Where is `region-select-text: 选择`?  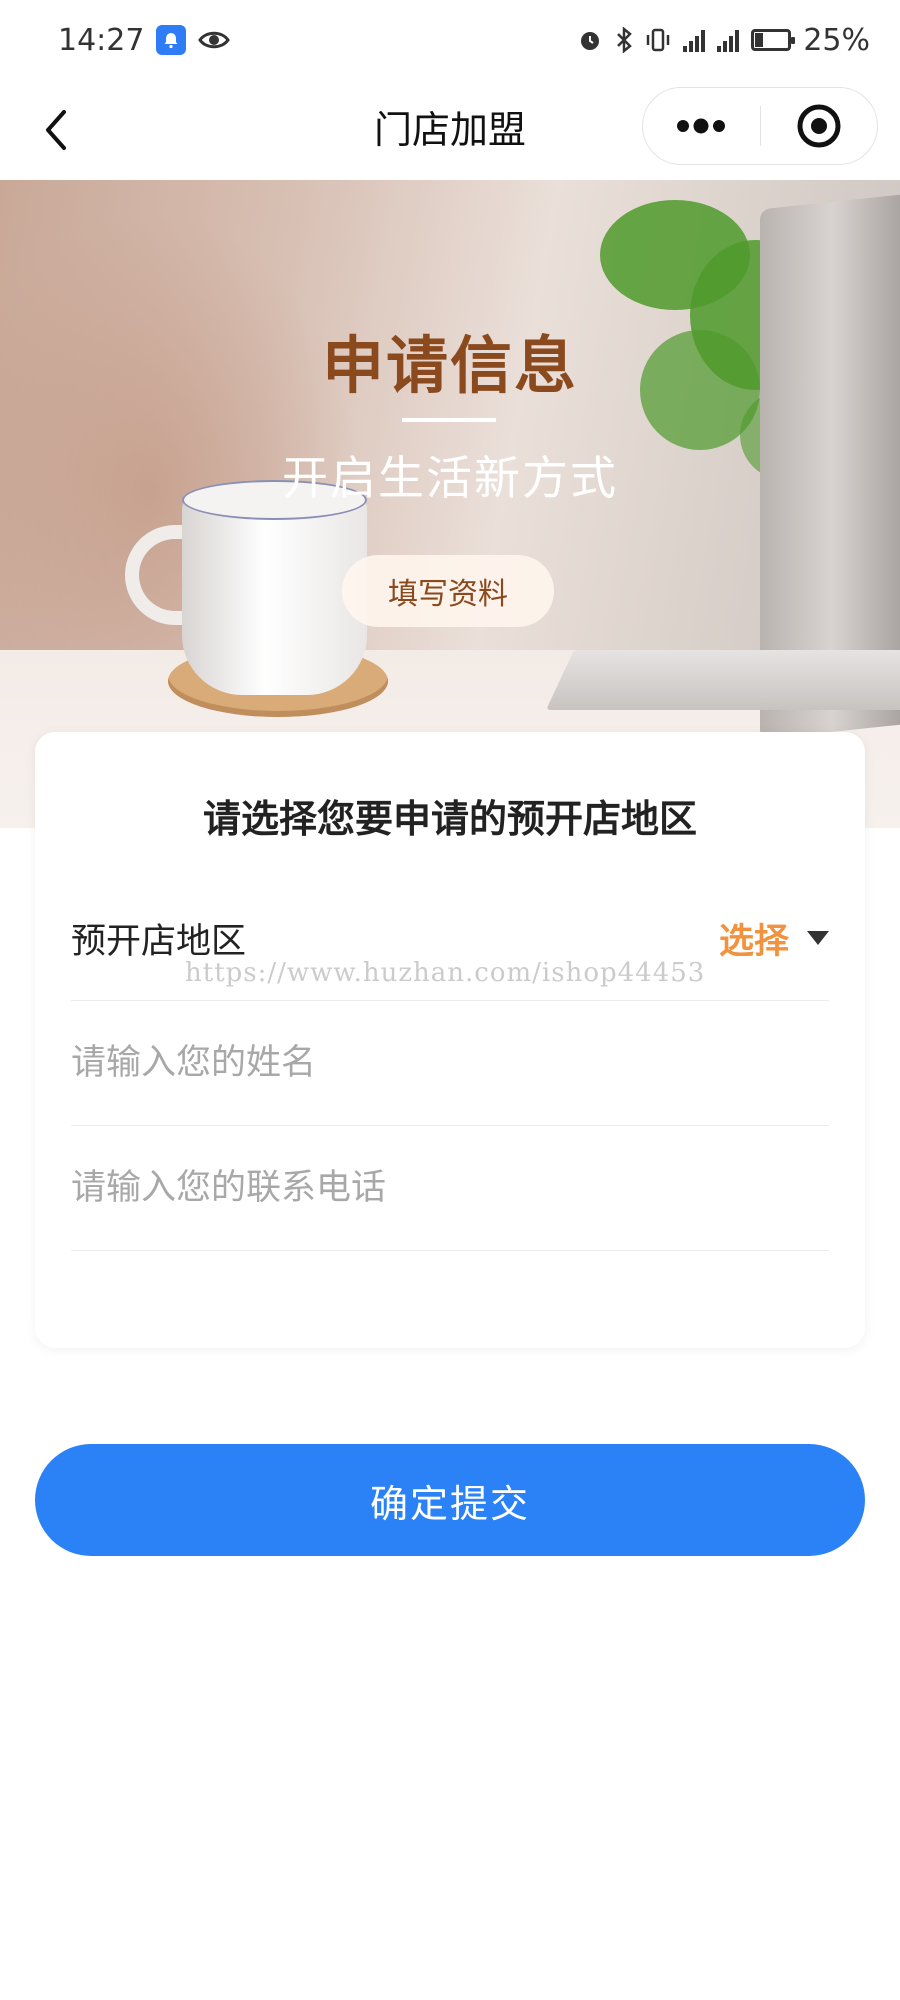 region-select-text: 选择 is located at coordinates (753, 941).